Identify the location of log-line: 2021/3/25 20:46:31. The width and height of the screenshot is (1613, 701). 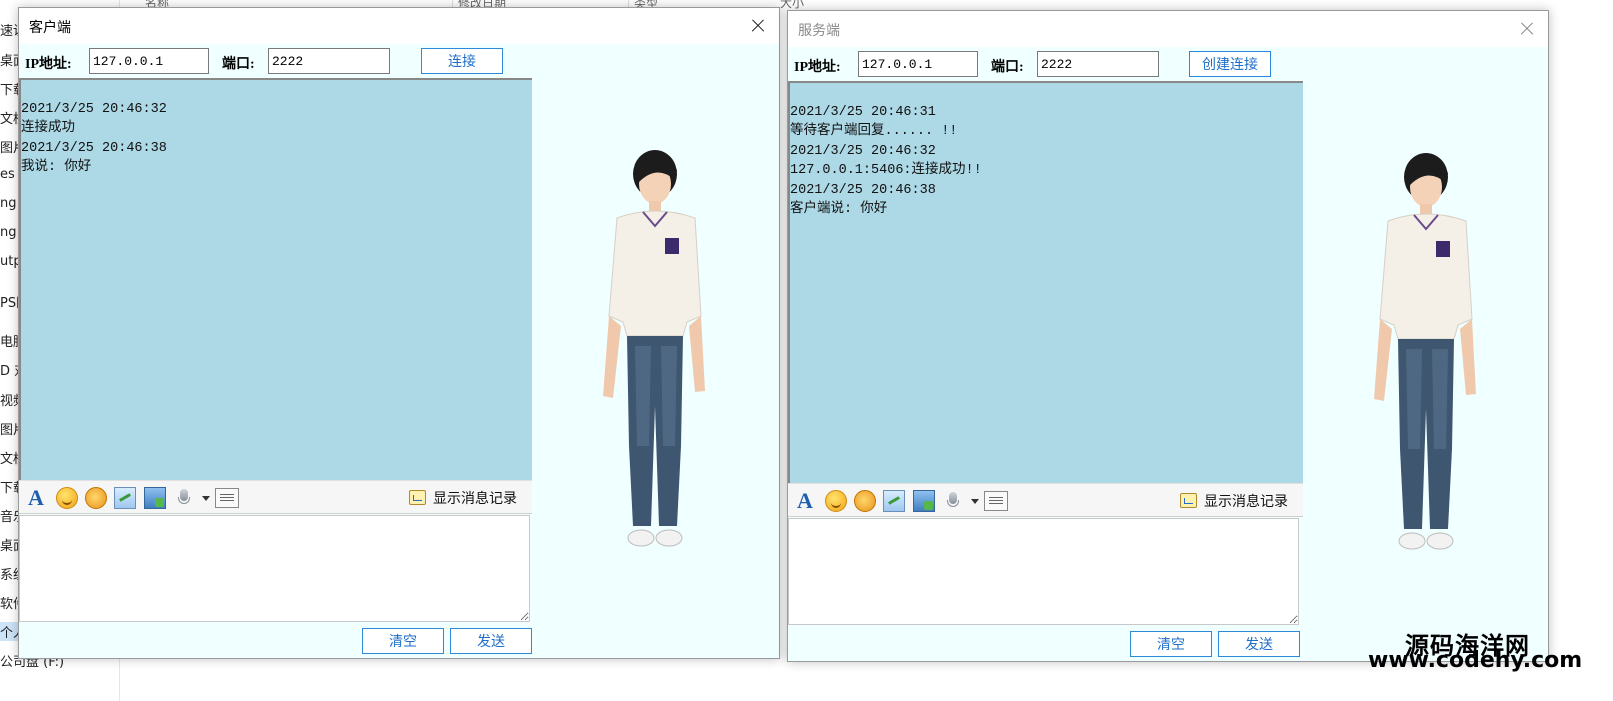
(863, 112).